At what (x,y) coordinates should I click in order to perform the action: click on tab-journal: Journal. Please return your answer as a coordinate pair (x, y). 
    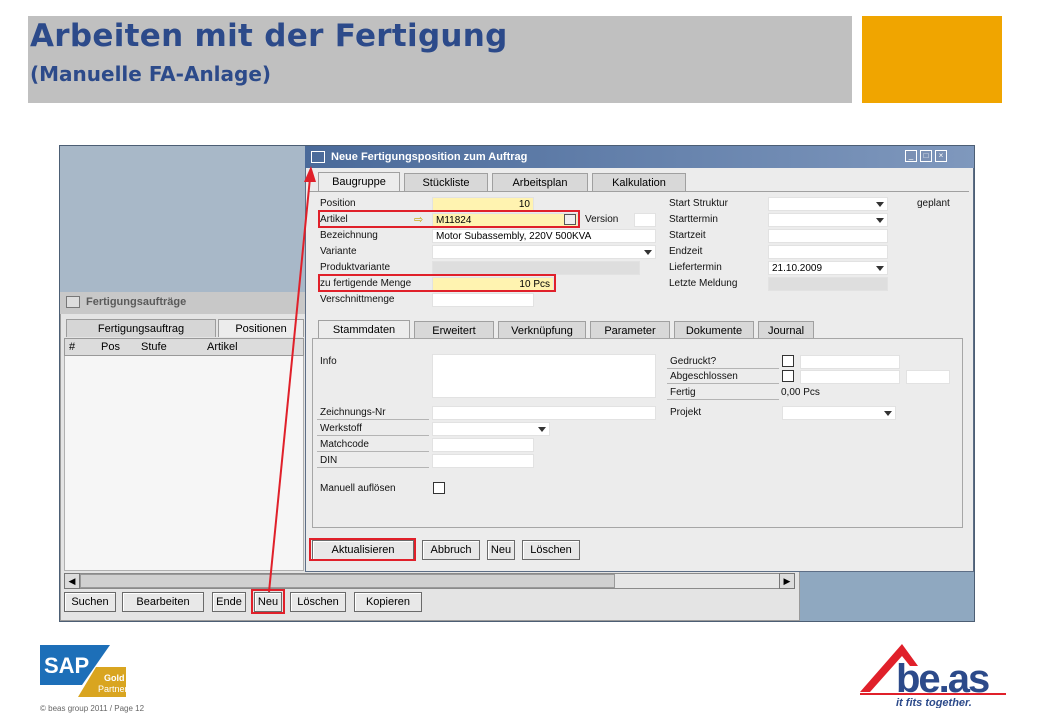
    Looking at the image, I should click on (786, 330).